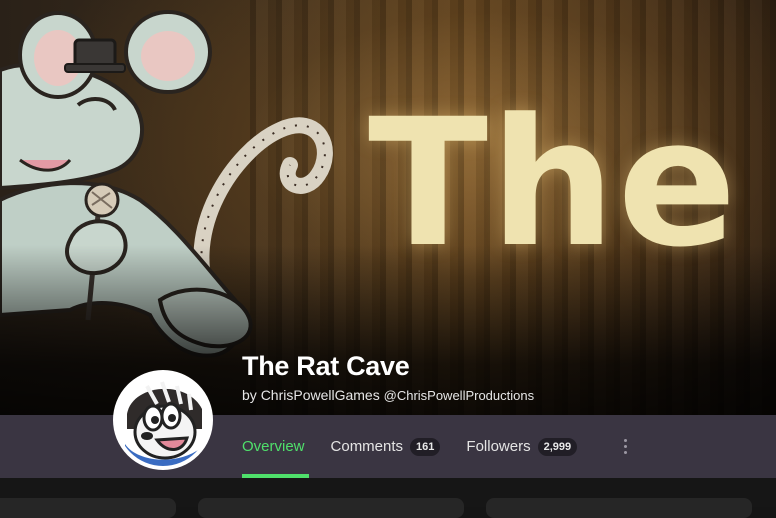  I want to click on vertical-ellipsis-icon, so click(625, 446).